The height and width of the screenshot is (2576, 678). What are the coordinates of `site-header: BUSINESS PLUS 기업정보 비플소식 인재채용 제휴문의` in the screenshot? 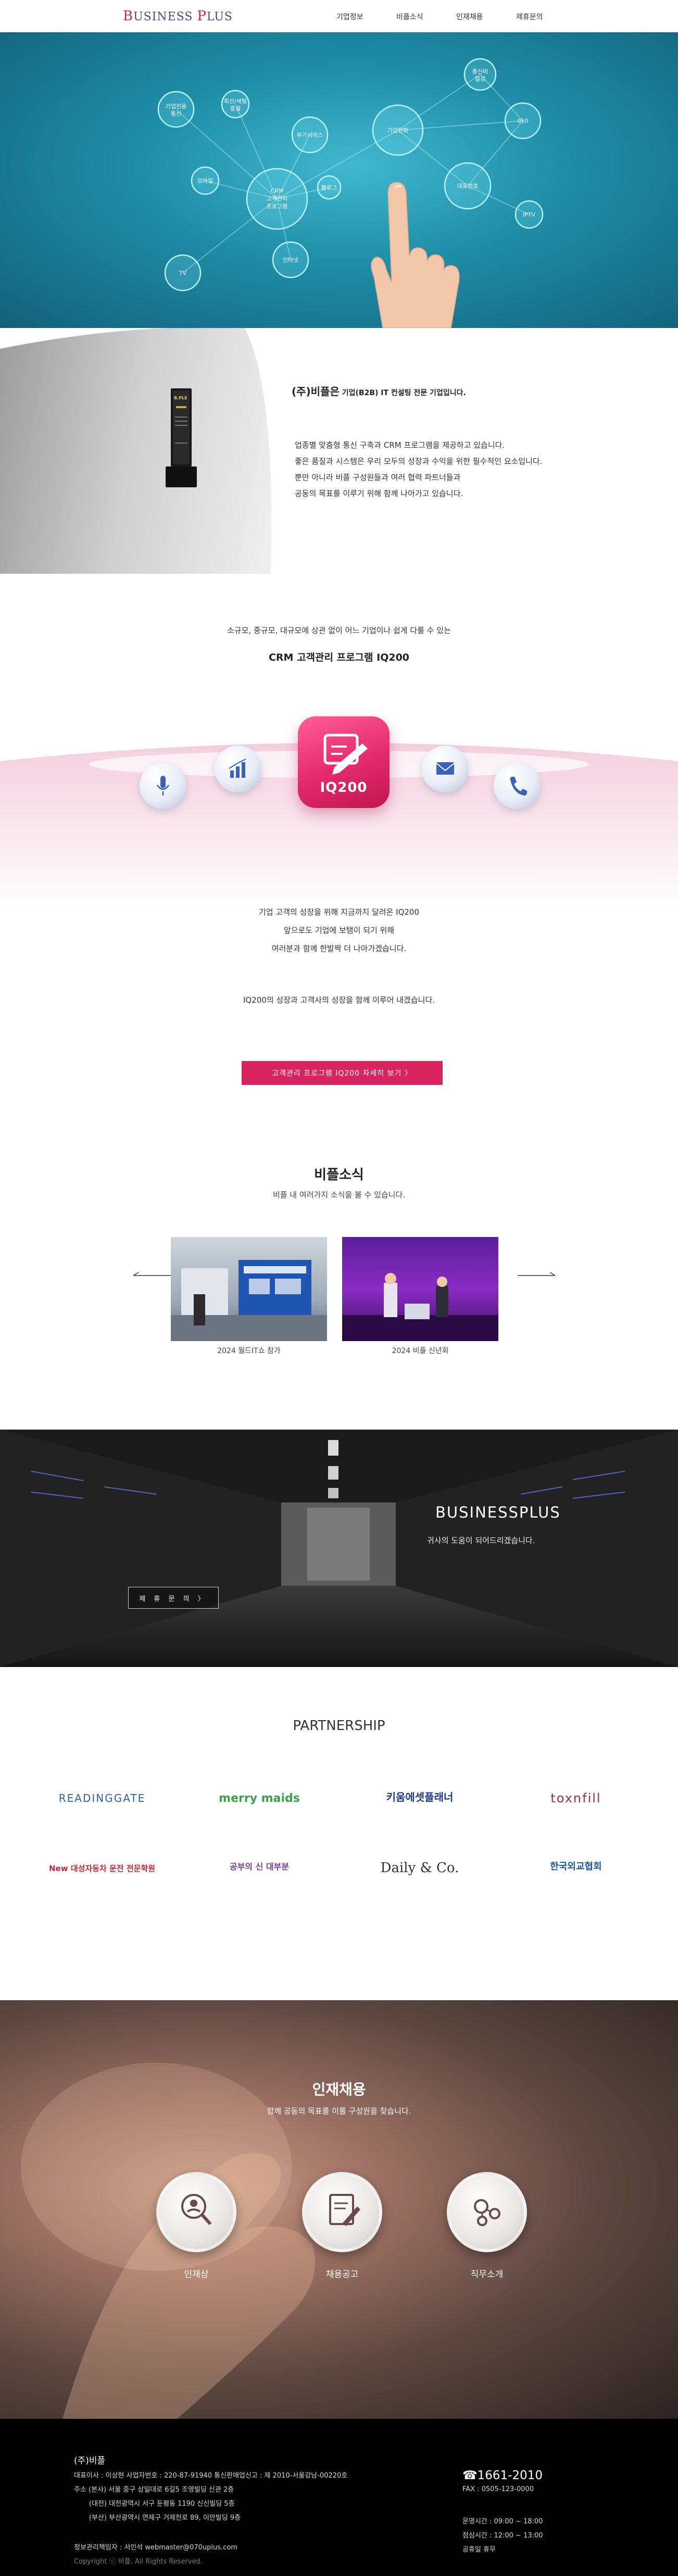 It's located at (339, 16).